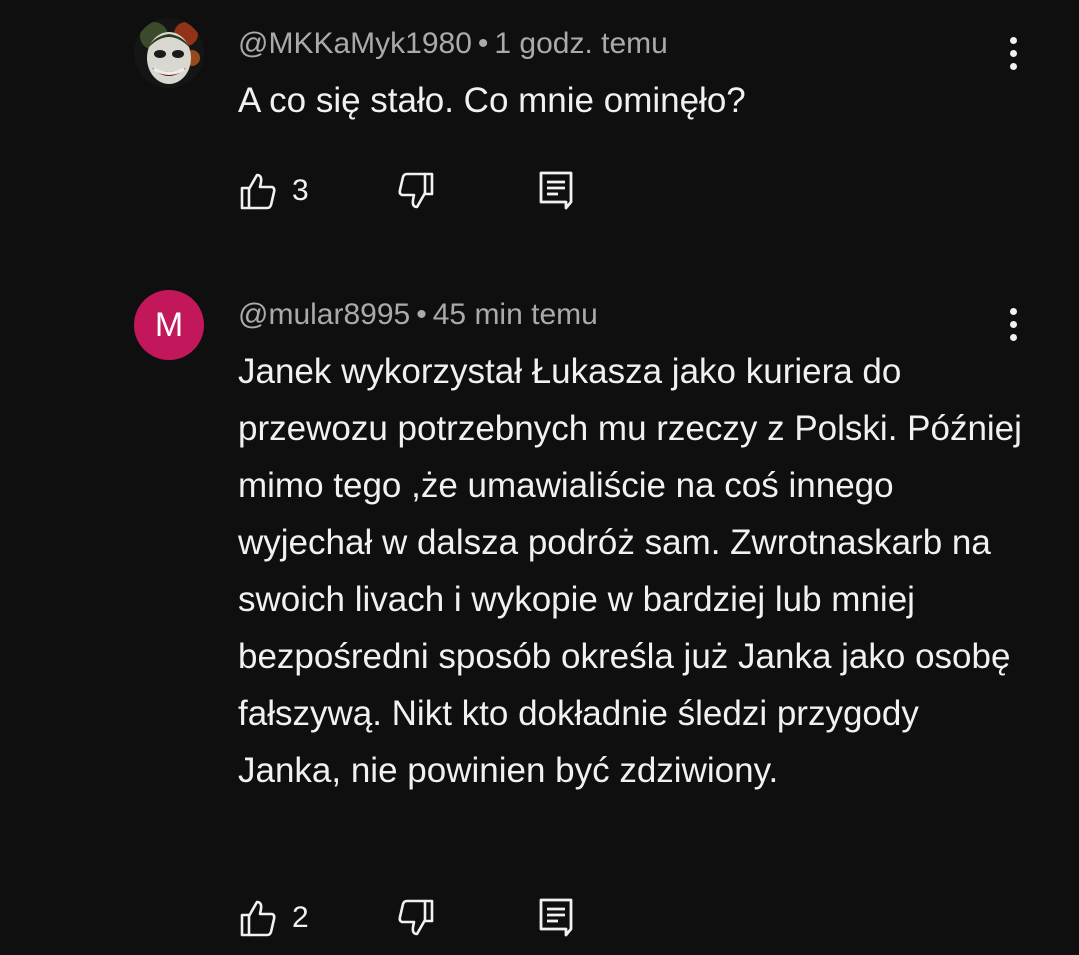 This screenshot has width=1079, height=955. Describe the element at coordinates (581, 43) in the screenshot. I see `comment-time: 1 godz. temu` at that location.